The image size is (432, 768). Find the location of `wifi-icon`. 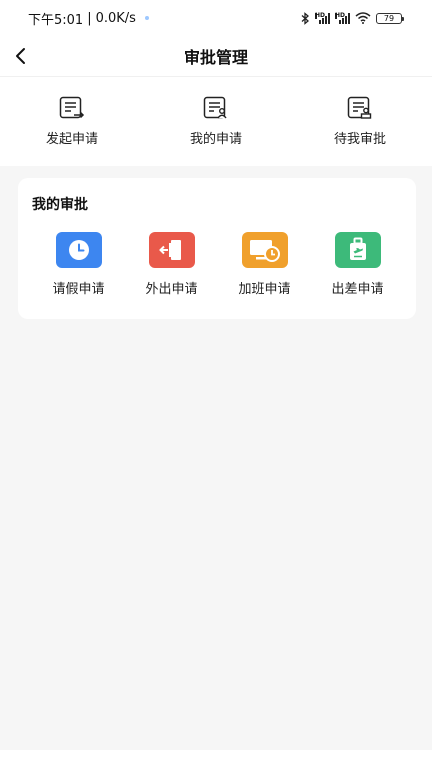

wifi-icon is located at coordinates (363, 18).